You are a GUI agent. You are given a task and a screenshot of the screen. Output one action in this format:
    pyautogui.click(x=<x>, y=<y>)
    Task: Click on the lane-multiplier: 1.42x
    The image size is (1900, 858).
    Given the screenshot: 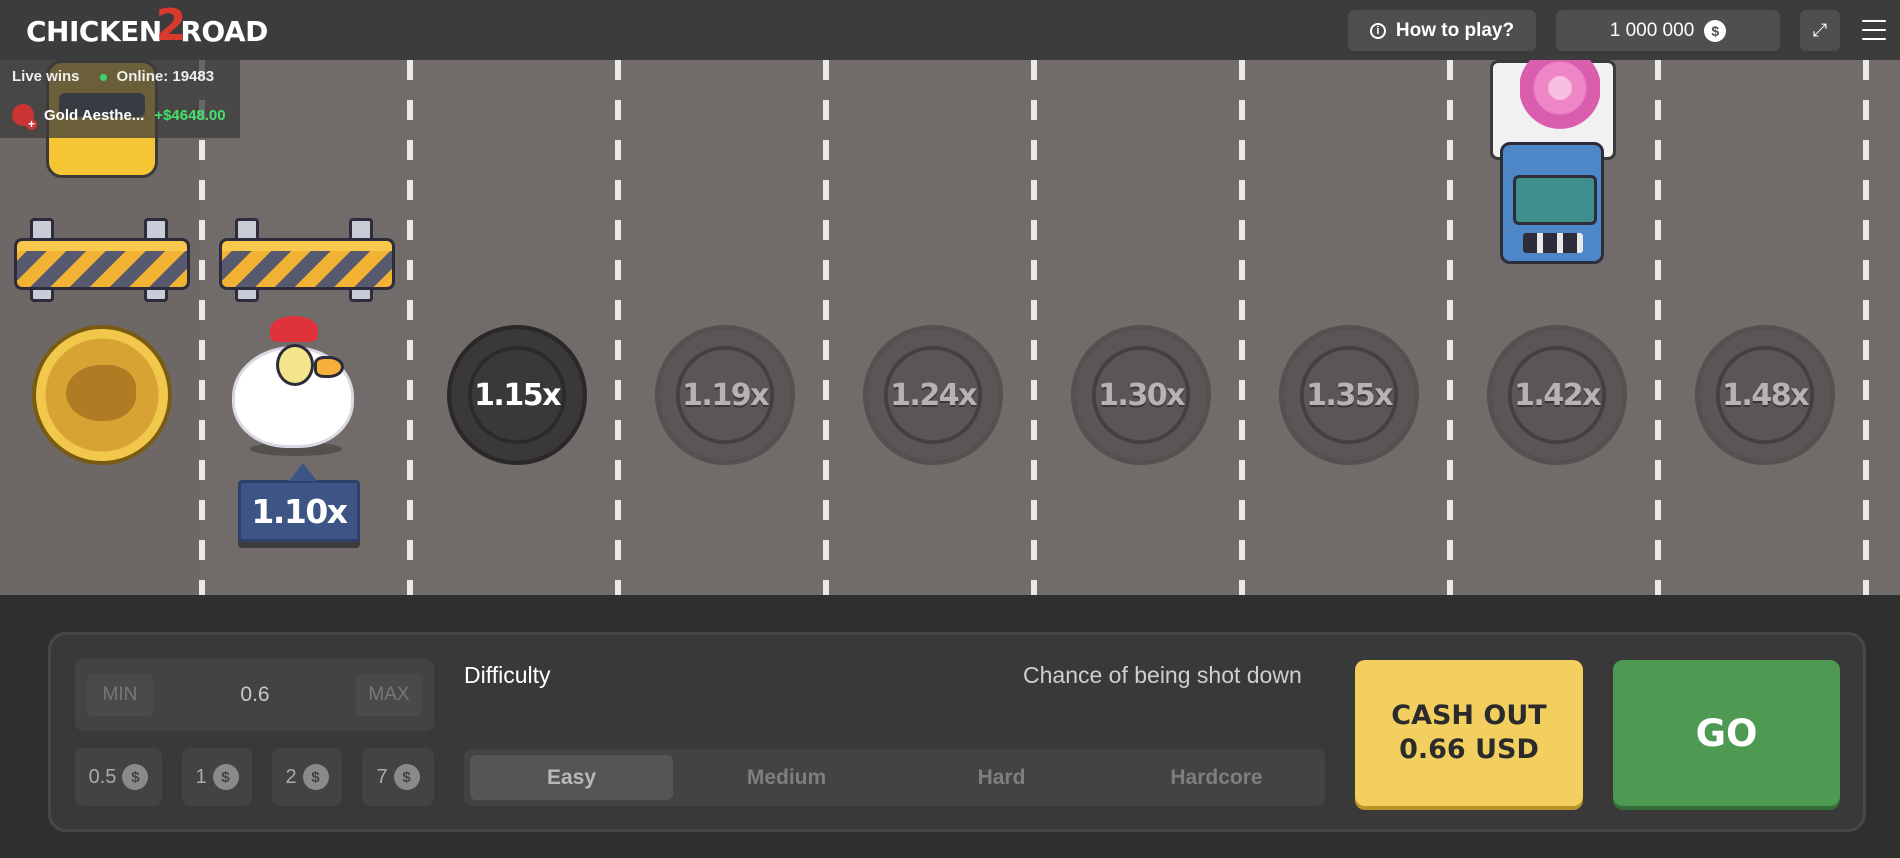 What is the action you would take?
    pyautogui.click(x=1557, y=395)
    